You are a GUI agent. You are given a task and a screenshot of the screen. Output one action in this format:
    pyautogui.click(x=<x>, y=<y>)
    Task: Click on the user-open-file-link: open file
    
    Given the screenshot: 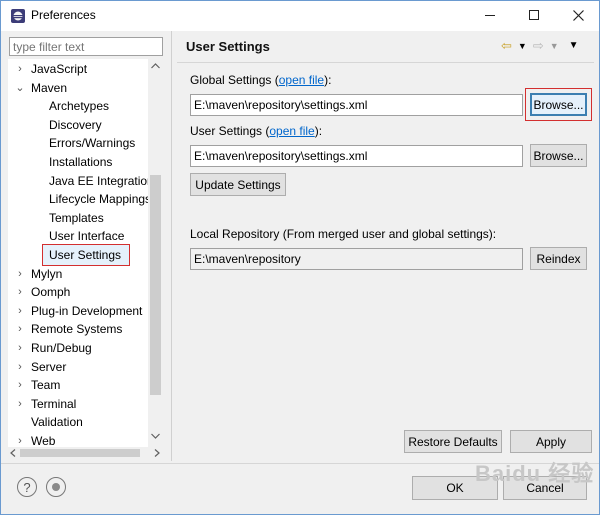 What is the action you would take?
    pyautogui.click(x=291, y=131)
    